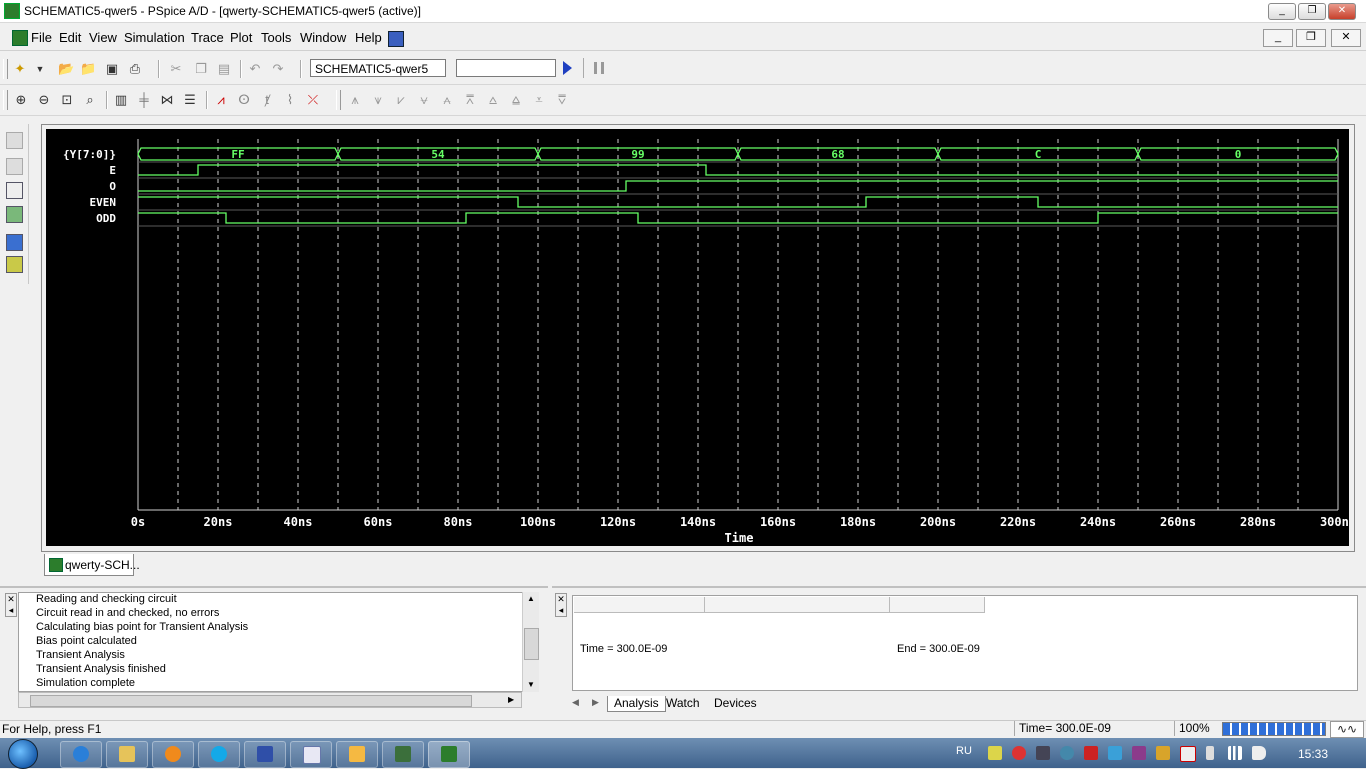 Image resolution: width=1366 pixels, height=769 pixels. Describe the element at coordinates (66, 69) in the screenshot. I see `open-icon: 📂` at that location.